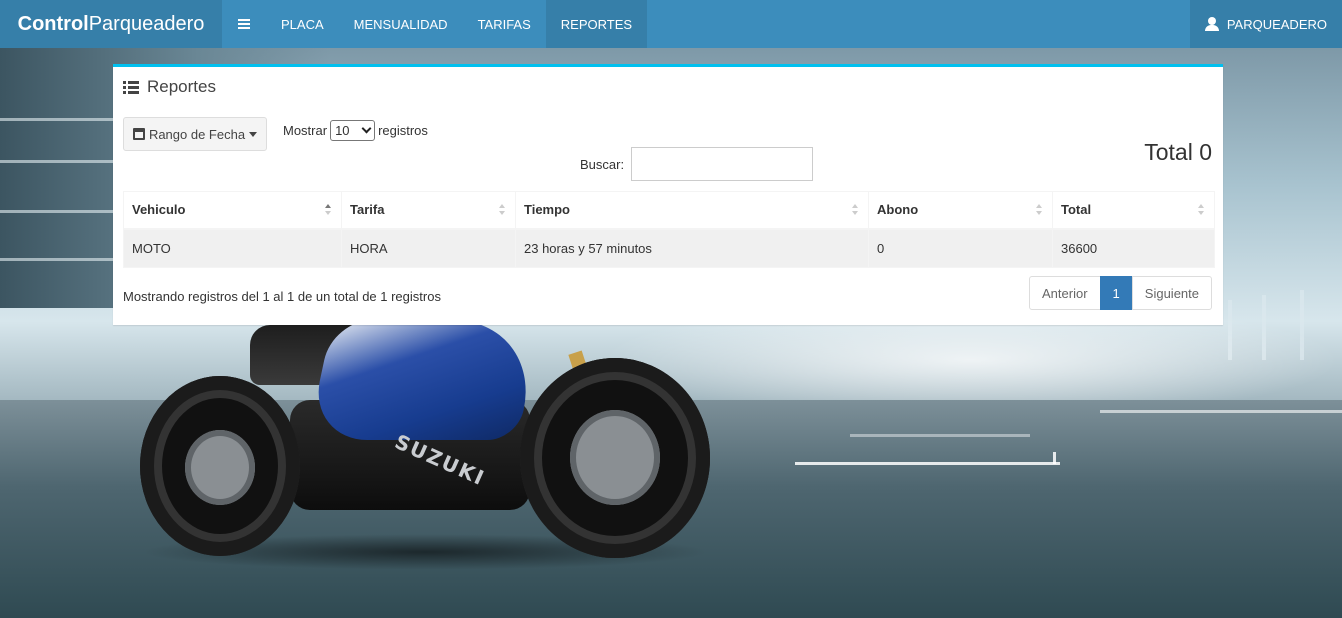 The image size is (1342, 618). I want to click on date-range-button: Rango de Fecha, so click(195, 134).